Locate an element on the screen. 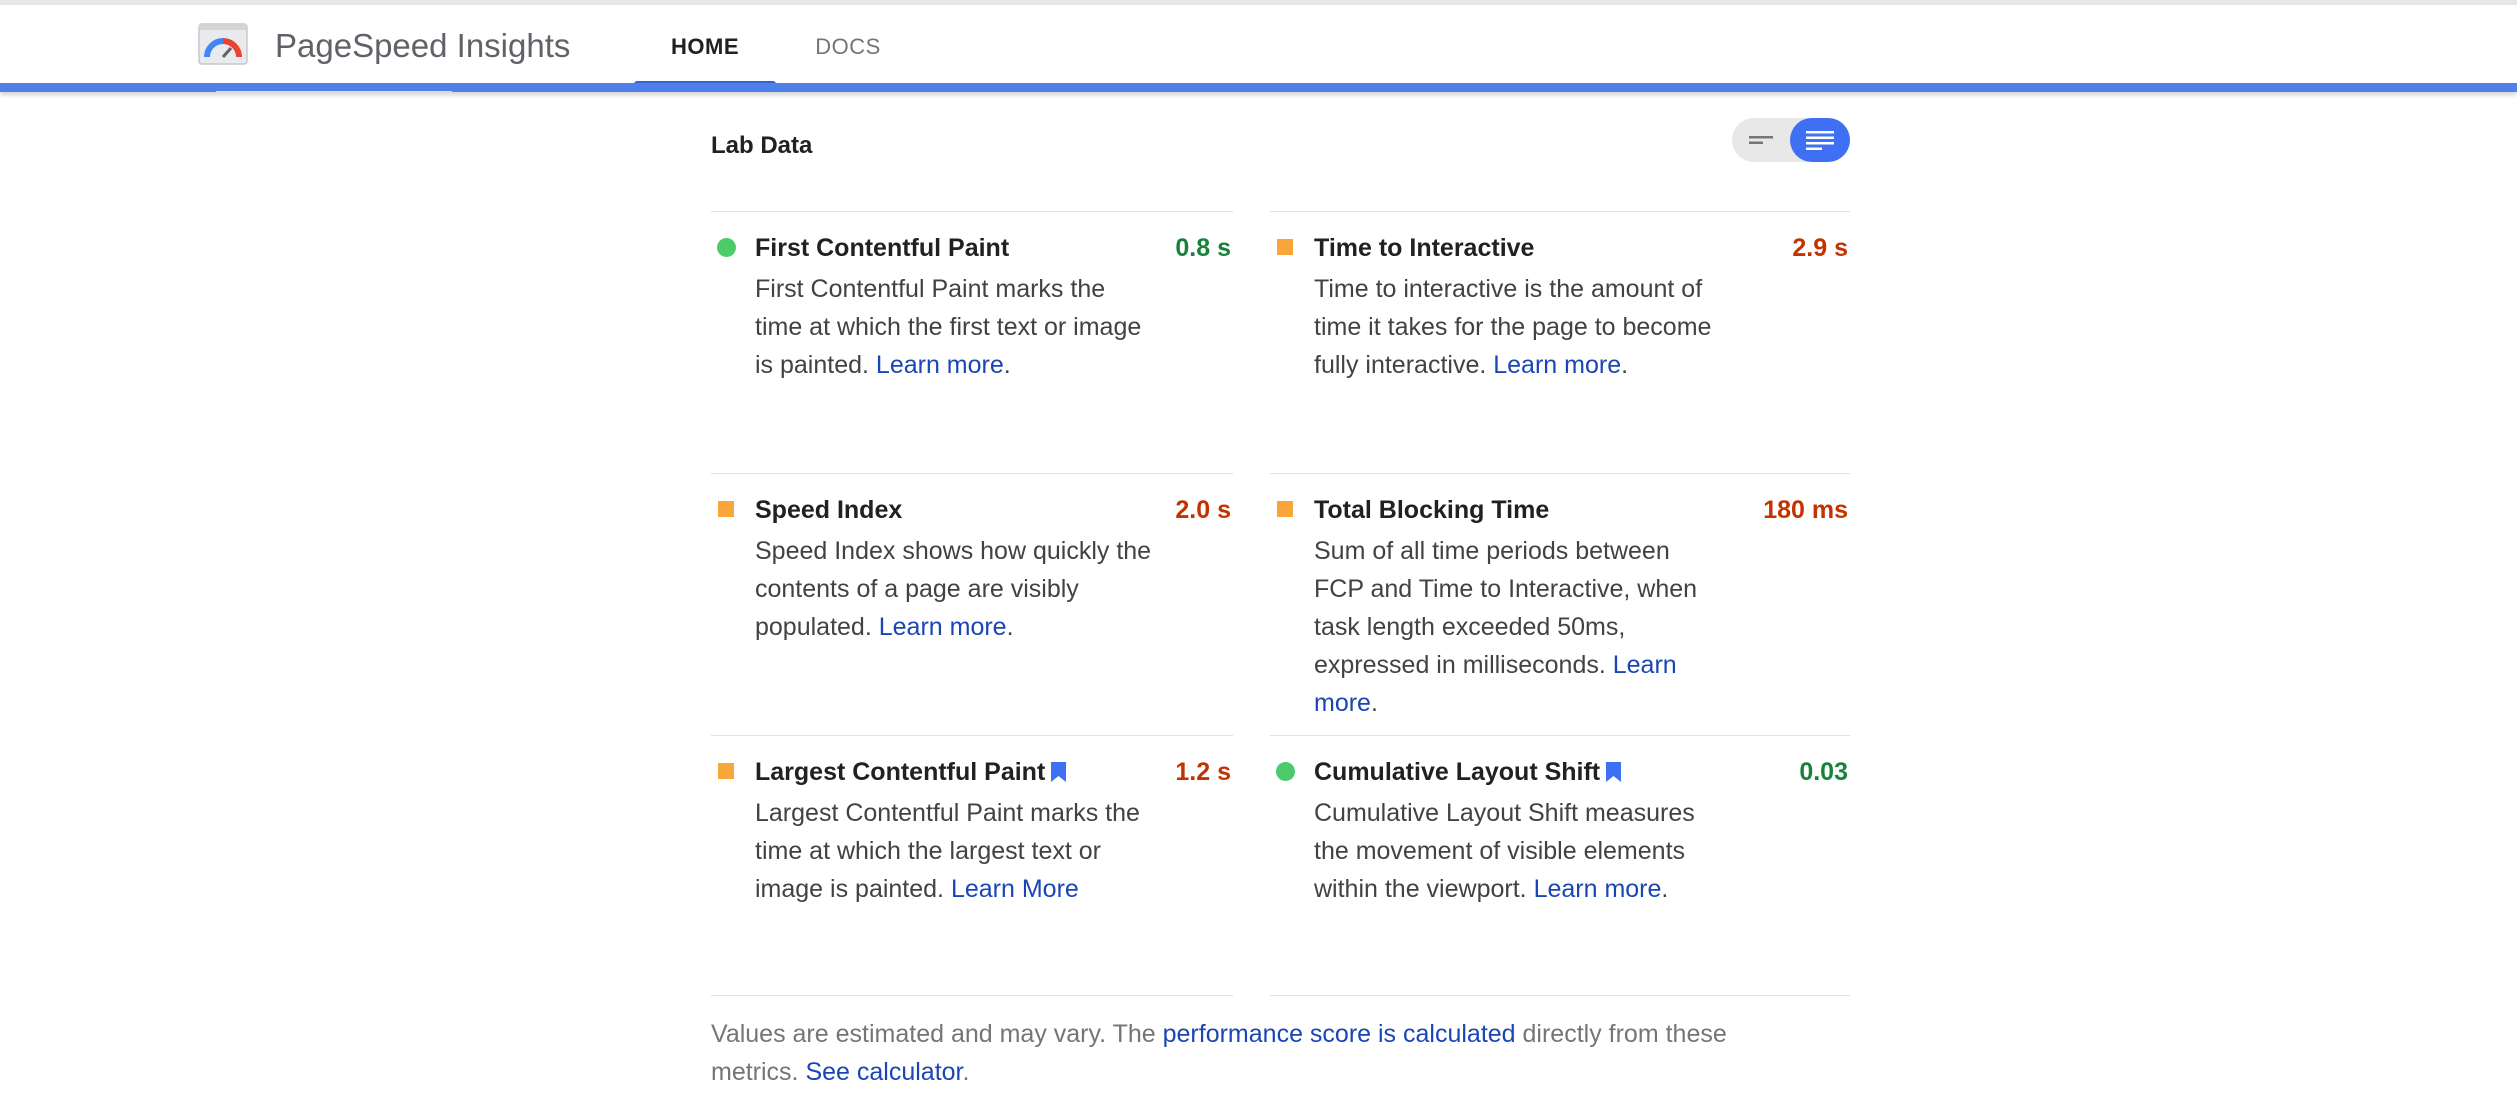  app-title: PageSpeed Insights is located at coordinates (422, 46).